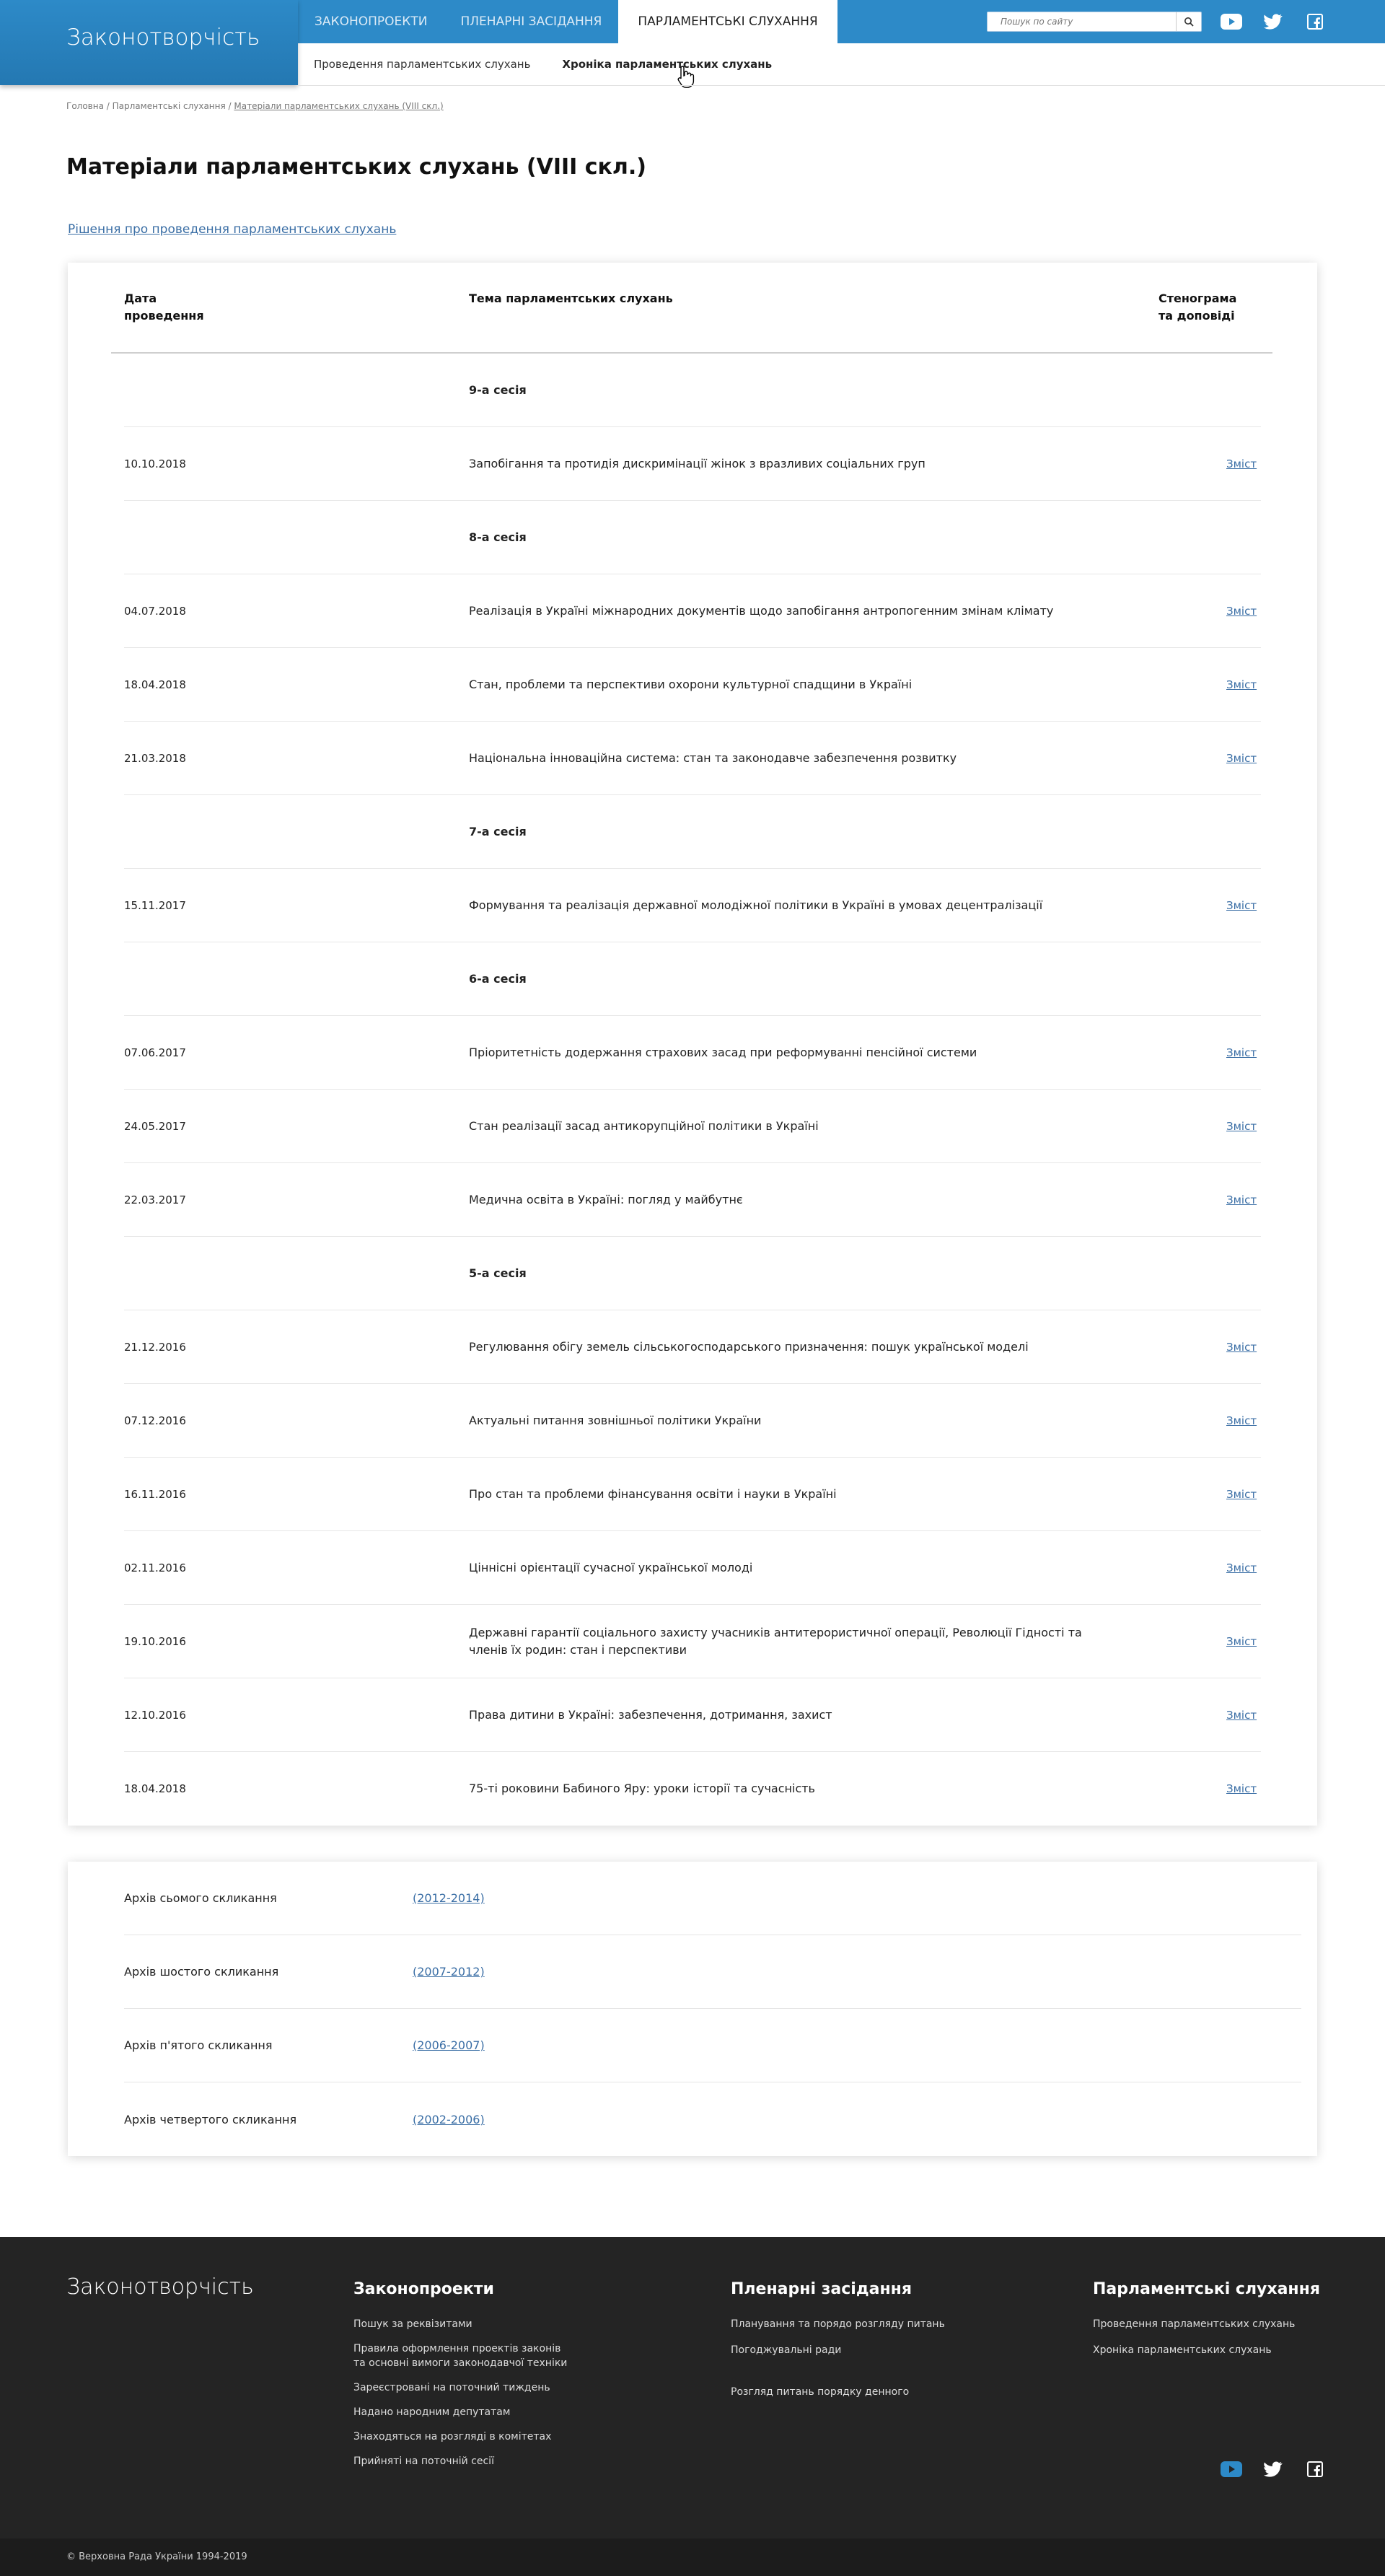  Describe the element at coordinates (449, 2045) in the screenshot. I see `archive-link: (2006-2007)` at that location.